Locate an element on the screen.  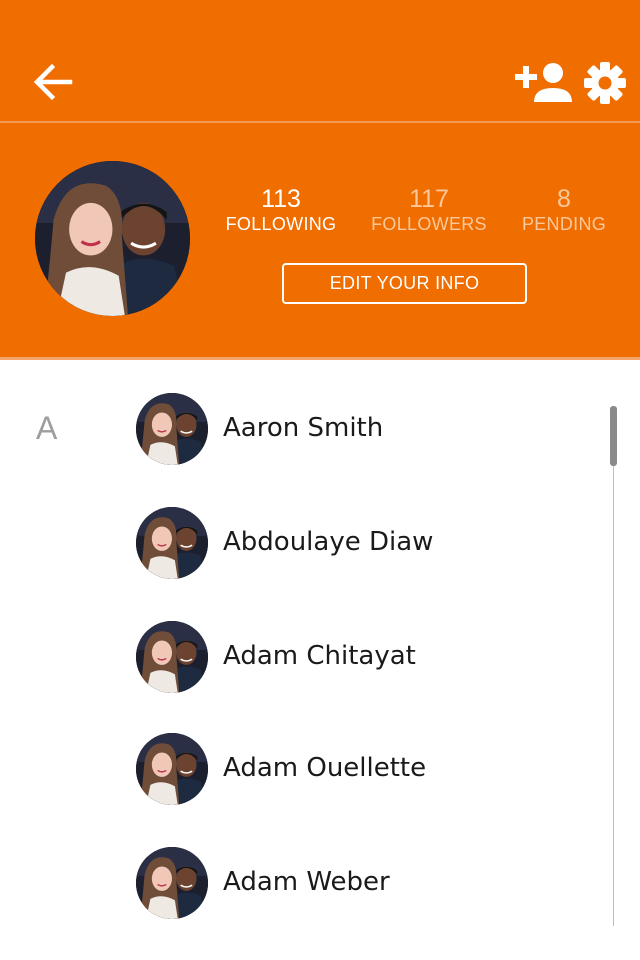
back-icon is located at coordinates (53, 82).